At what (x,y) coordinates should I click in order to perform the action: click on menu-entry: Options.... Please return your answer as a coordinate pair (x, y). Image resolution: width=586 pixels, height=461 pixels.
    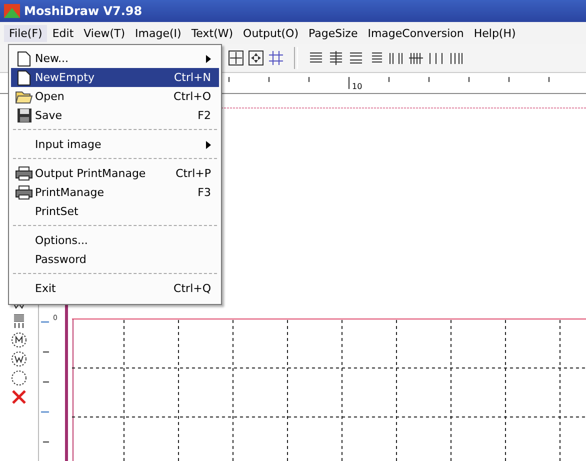
    Looking at the image, I should click on (115, 240).